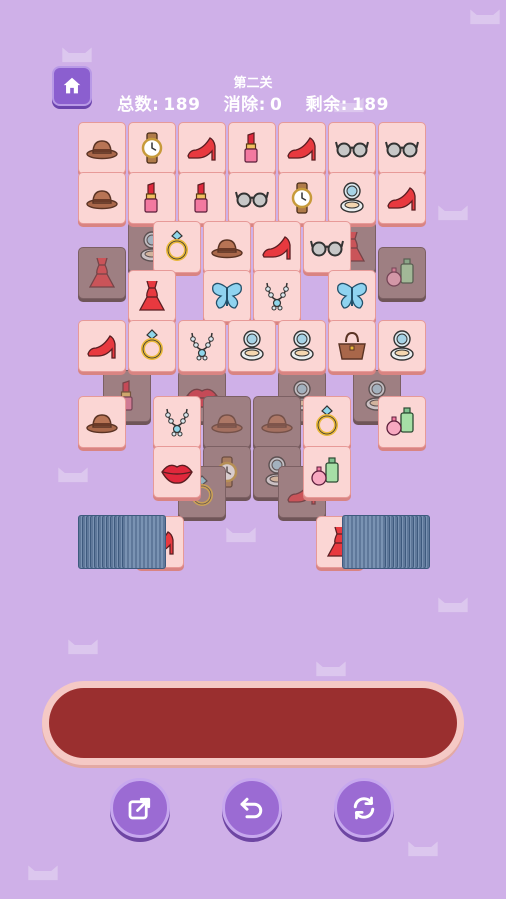 Image resolution: width=506 pixels, height=899 pixels. I want to click on undo-icon, so click(251, 808).